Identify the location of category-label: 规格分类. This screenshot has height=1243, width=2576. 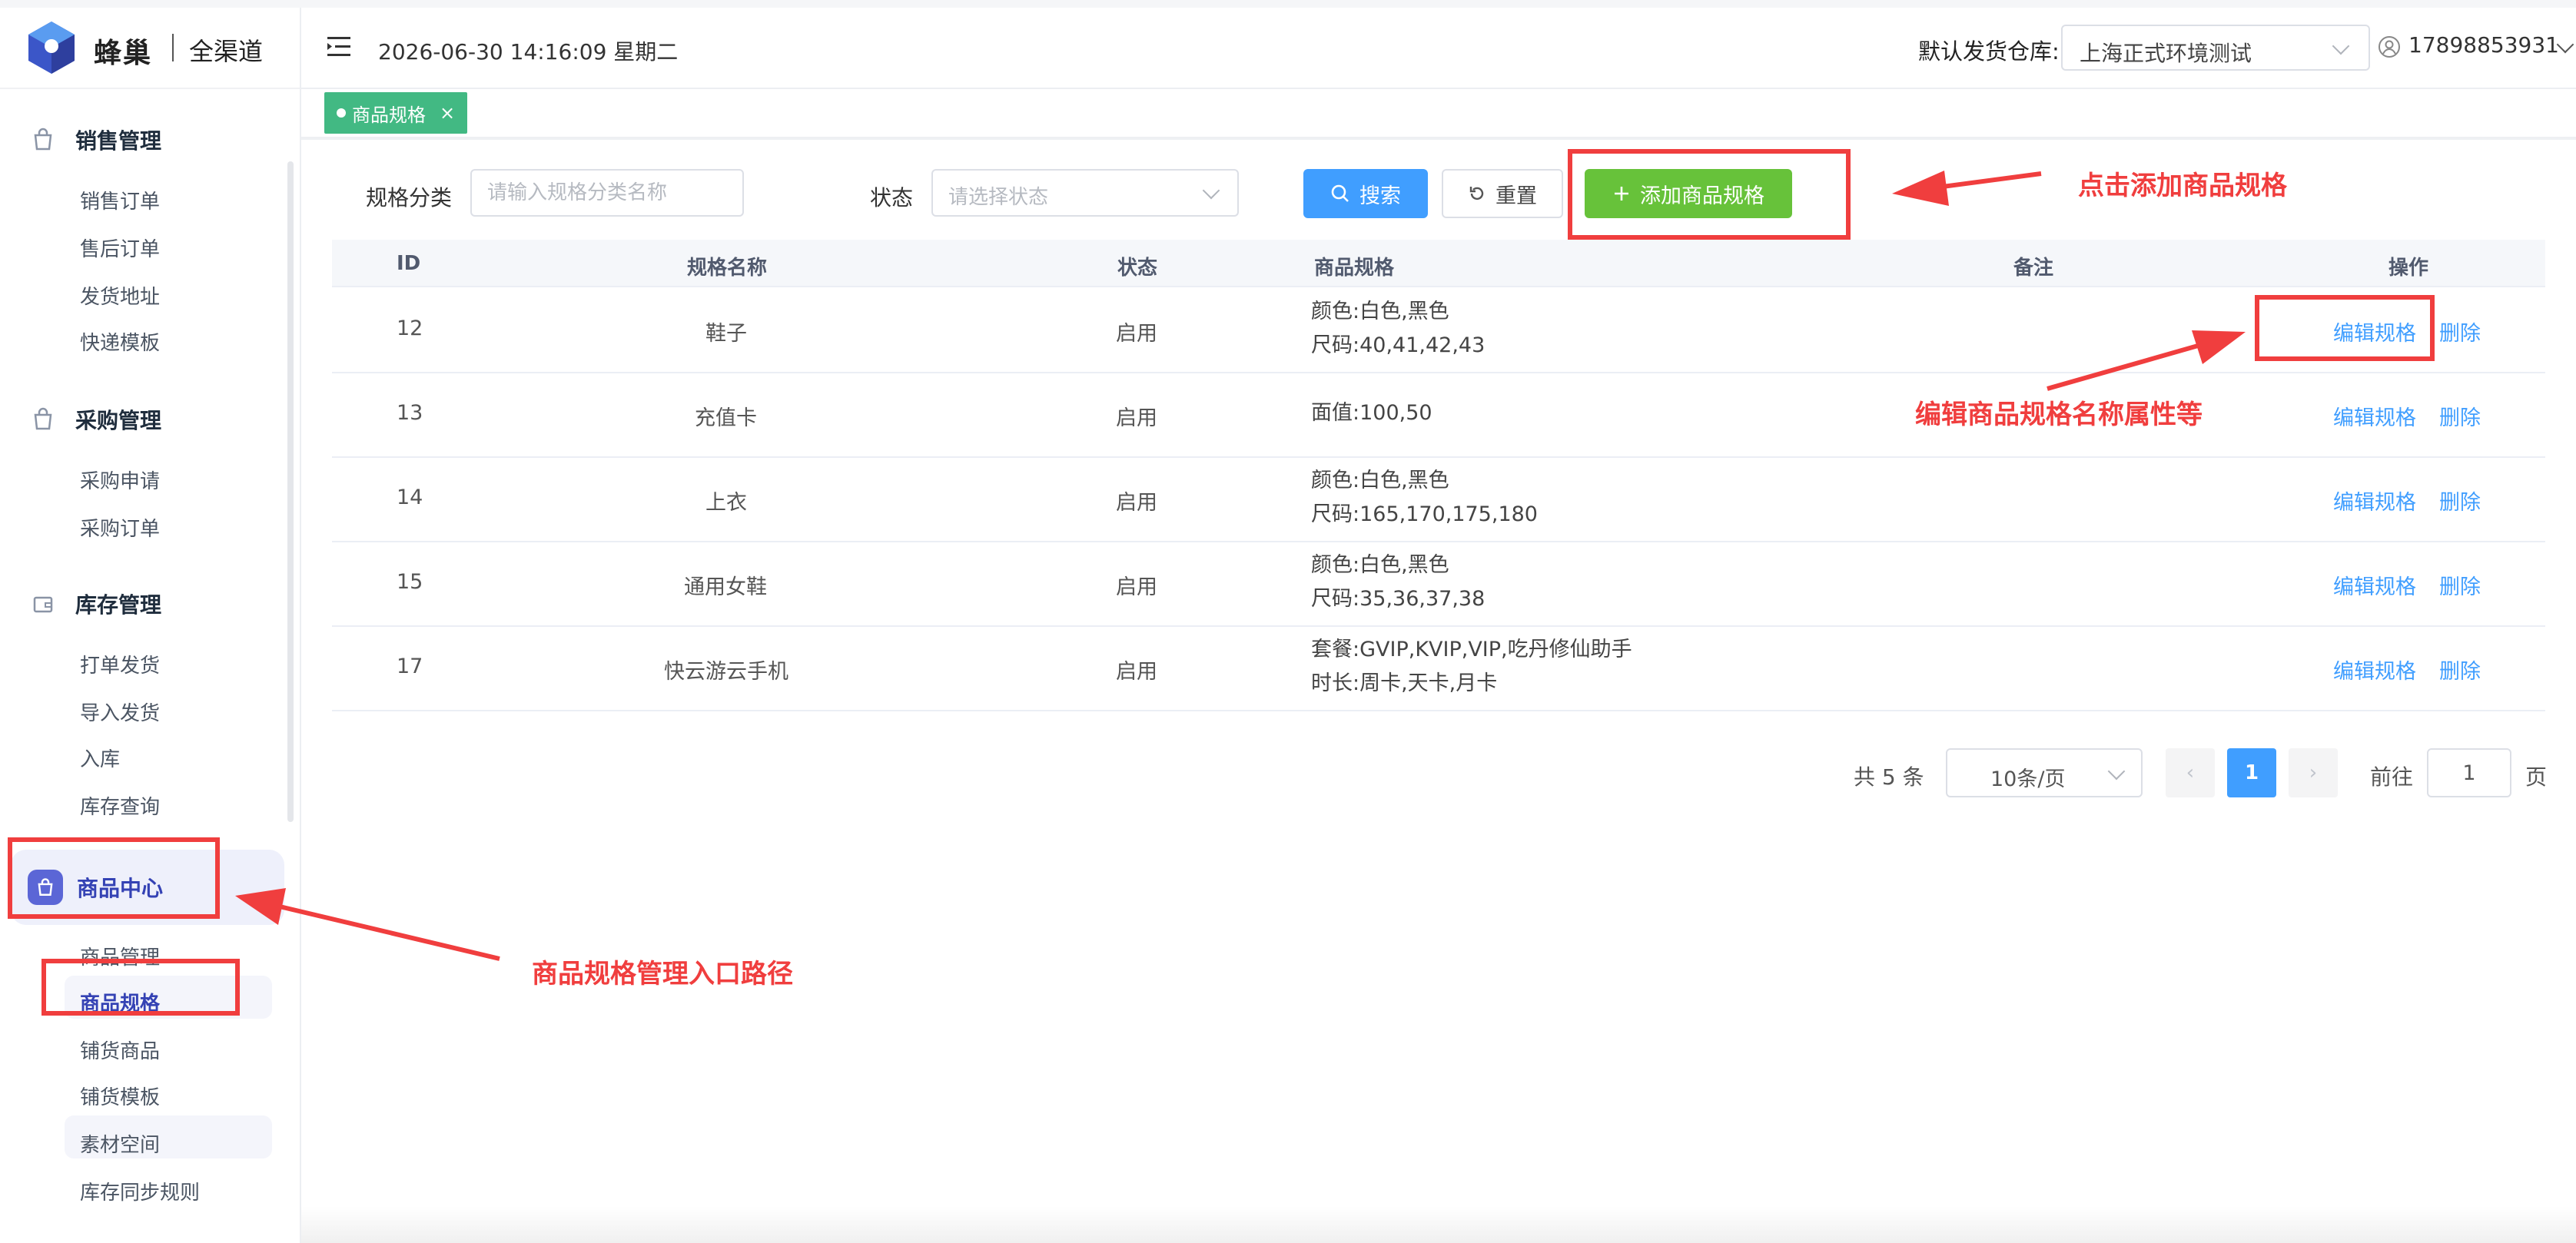
(410, 197).